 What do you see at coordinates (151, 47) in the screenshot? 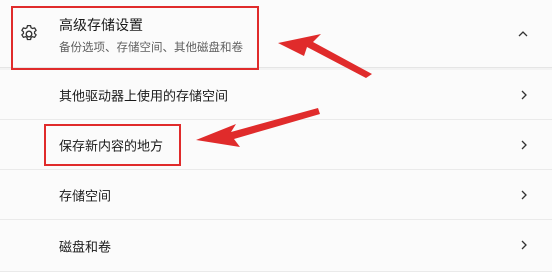
I see `header-subtitle: 备份选项、存储空间、其他磁盘和卷` at bounding box center [151, 47].